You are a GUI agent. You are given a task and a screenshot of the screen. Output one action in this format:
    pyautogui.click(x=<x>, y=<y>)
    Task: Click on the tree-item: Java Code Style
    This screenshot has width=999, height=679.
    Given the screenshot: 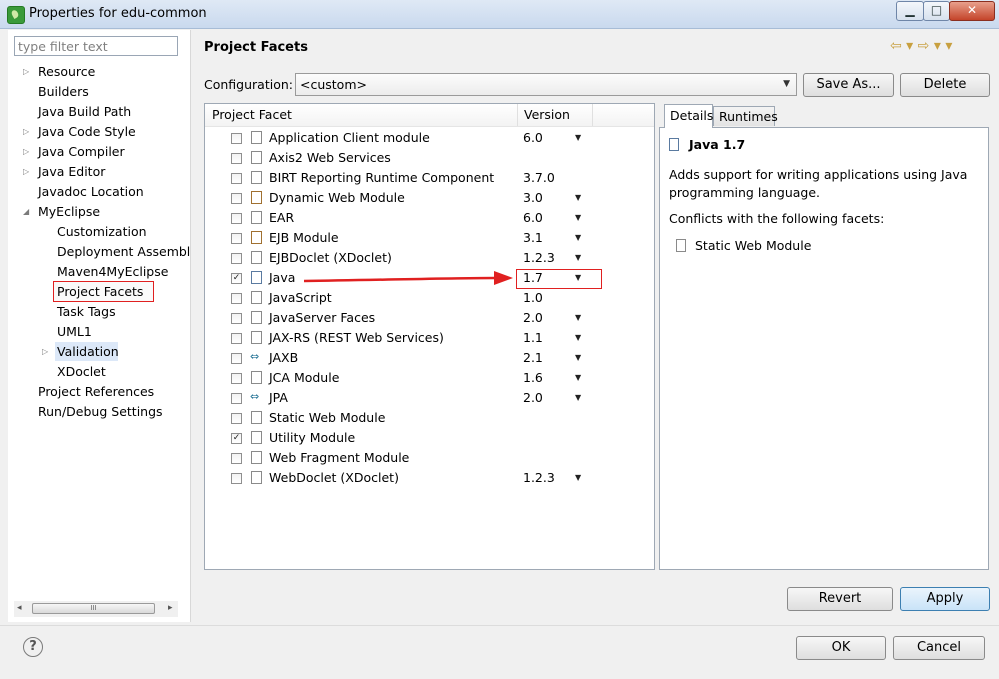 What is the action you would take?
    pyautogui.click(x=87, y=131)
    